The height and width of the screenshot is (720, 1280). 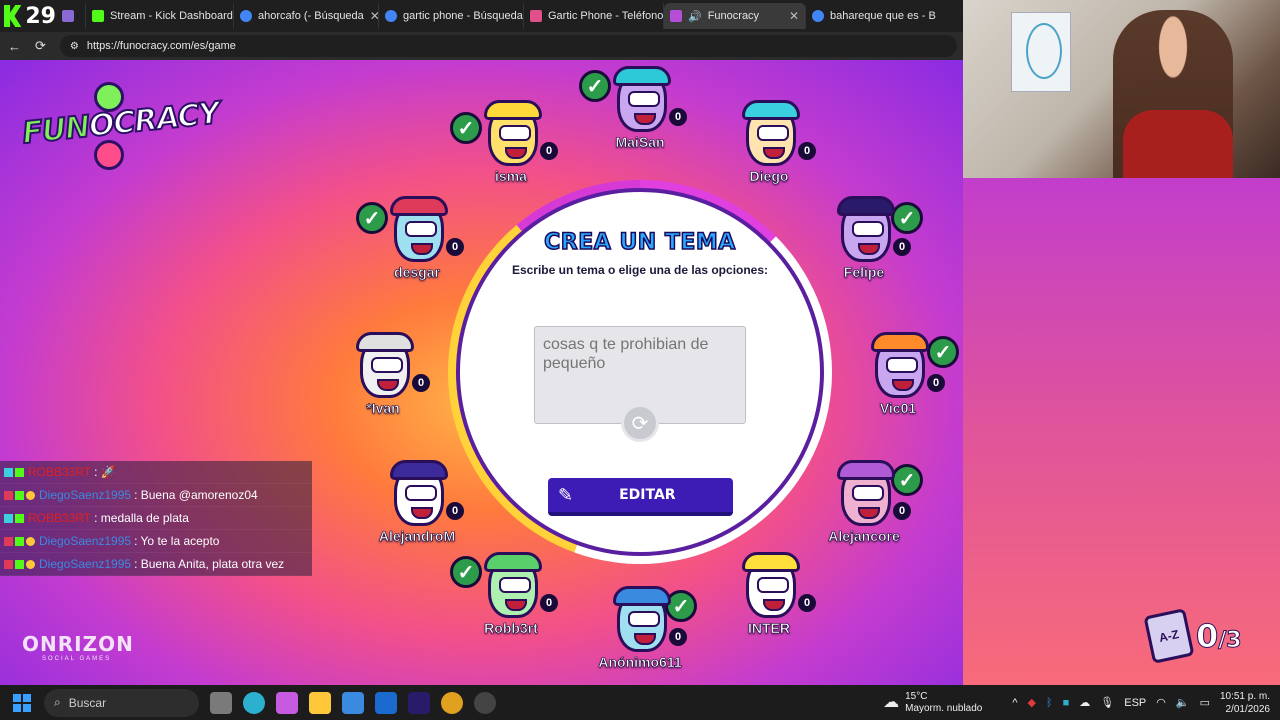 What do you see at coordinates (287, 702) in the screenshot?
I see `copilot-icon` at bounding box center [287, 702].